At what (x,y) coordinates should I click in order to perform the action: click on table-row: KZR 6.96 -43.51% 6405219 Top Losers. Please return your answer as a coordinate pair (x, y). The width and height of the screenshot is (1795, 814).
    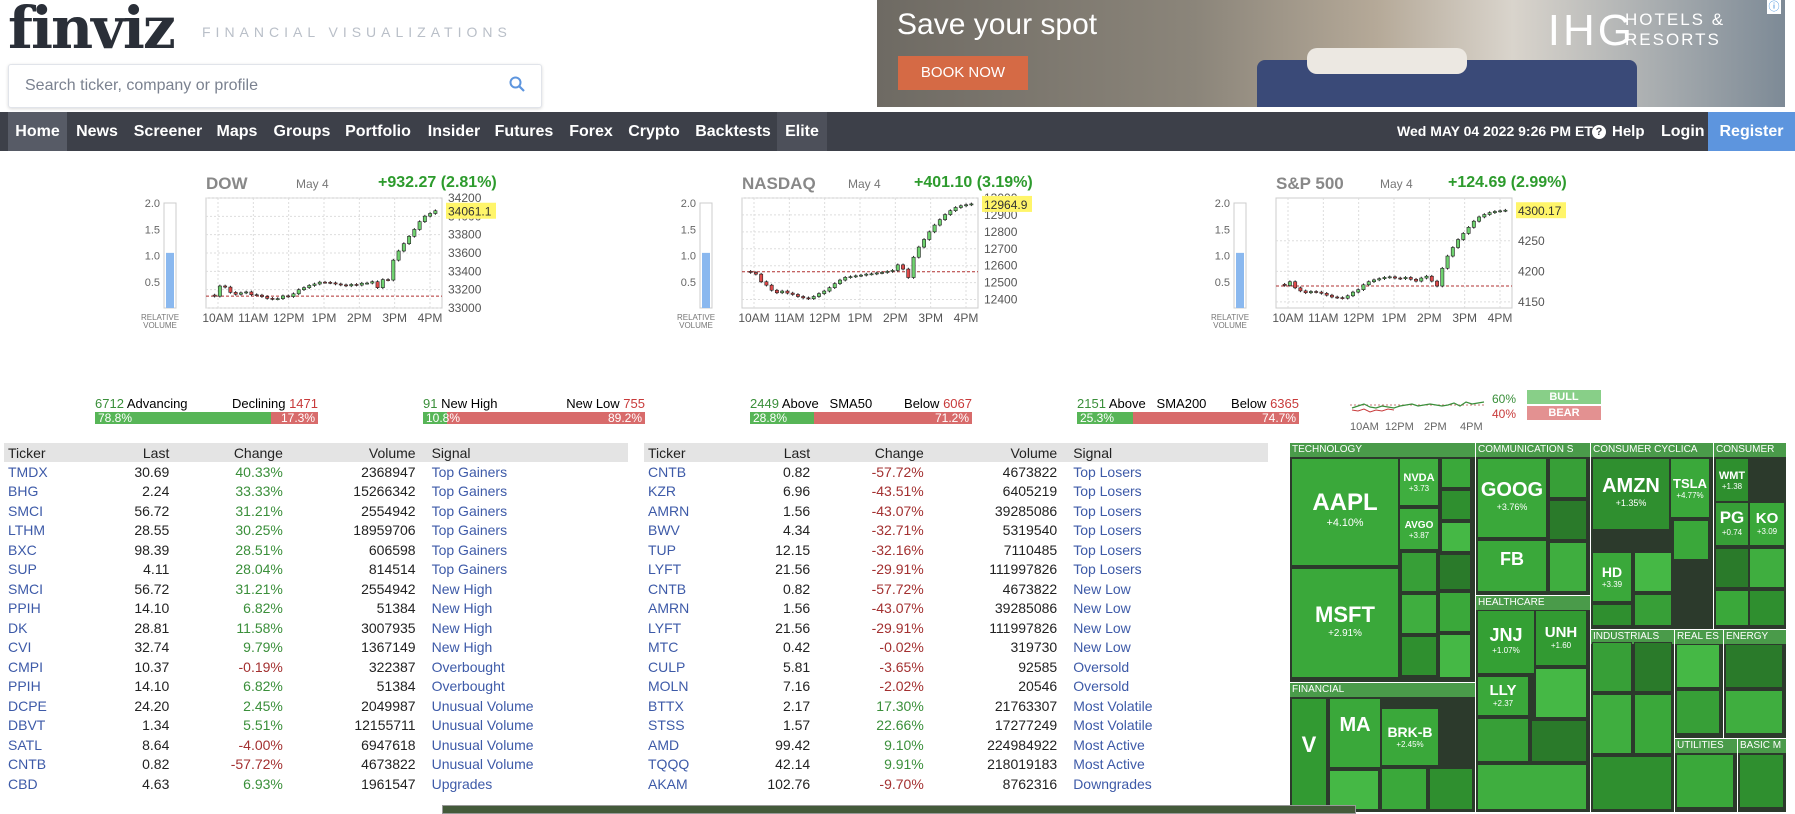
    Looking at the image, I should click on (956, 492).